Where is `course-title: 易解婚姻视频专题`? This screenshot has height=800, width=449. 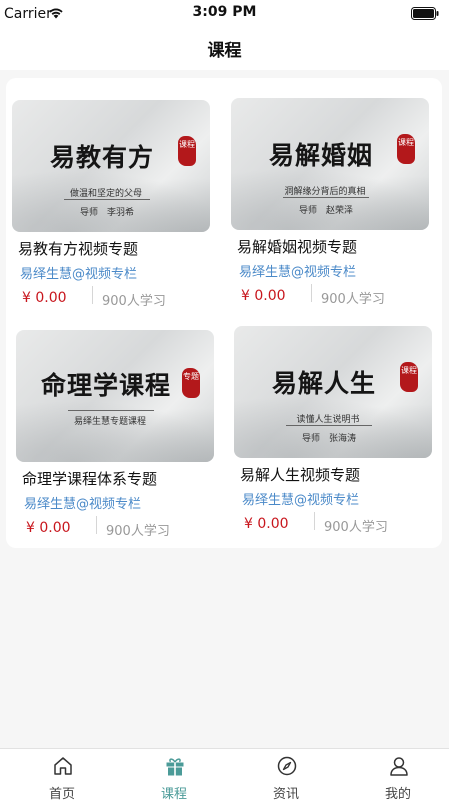
course-title: 易解婚姻视频专题 is located at coordinates (297, 246).